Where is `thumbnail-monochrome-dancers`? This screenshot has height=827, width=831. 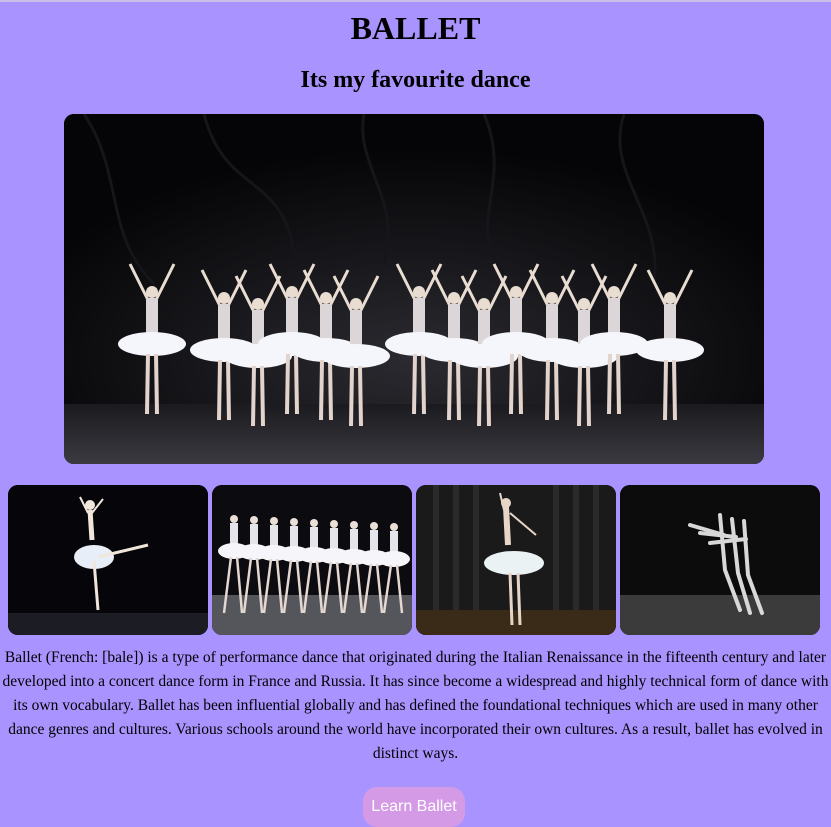 thumbnail-monochrome-dancers is located at coordinates (720, 560).